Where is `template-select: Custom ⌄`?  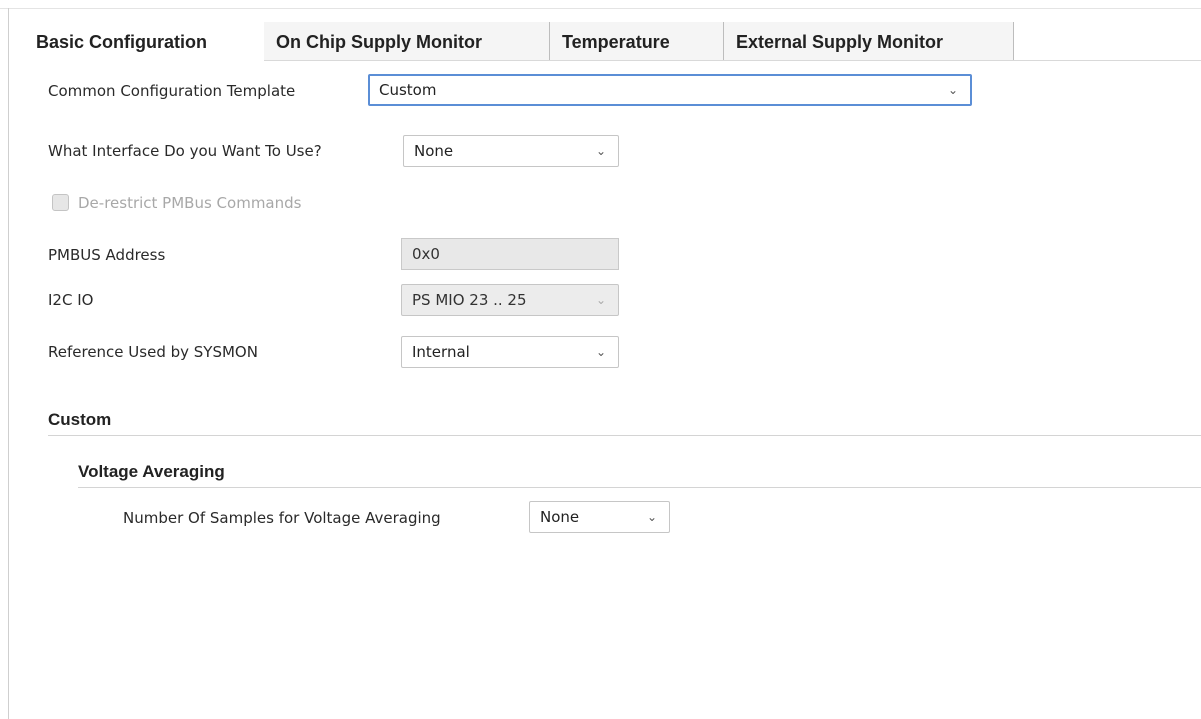
template-select: Custom ⌄ is located at coordinates (670, 90).